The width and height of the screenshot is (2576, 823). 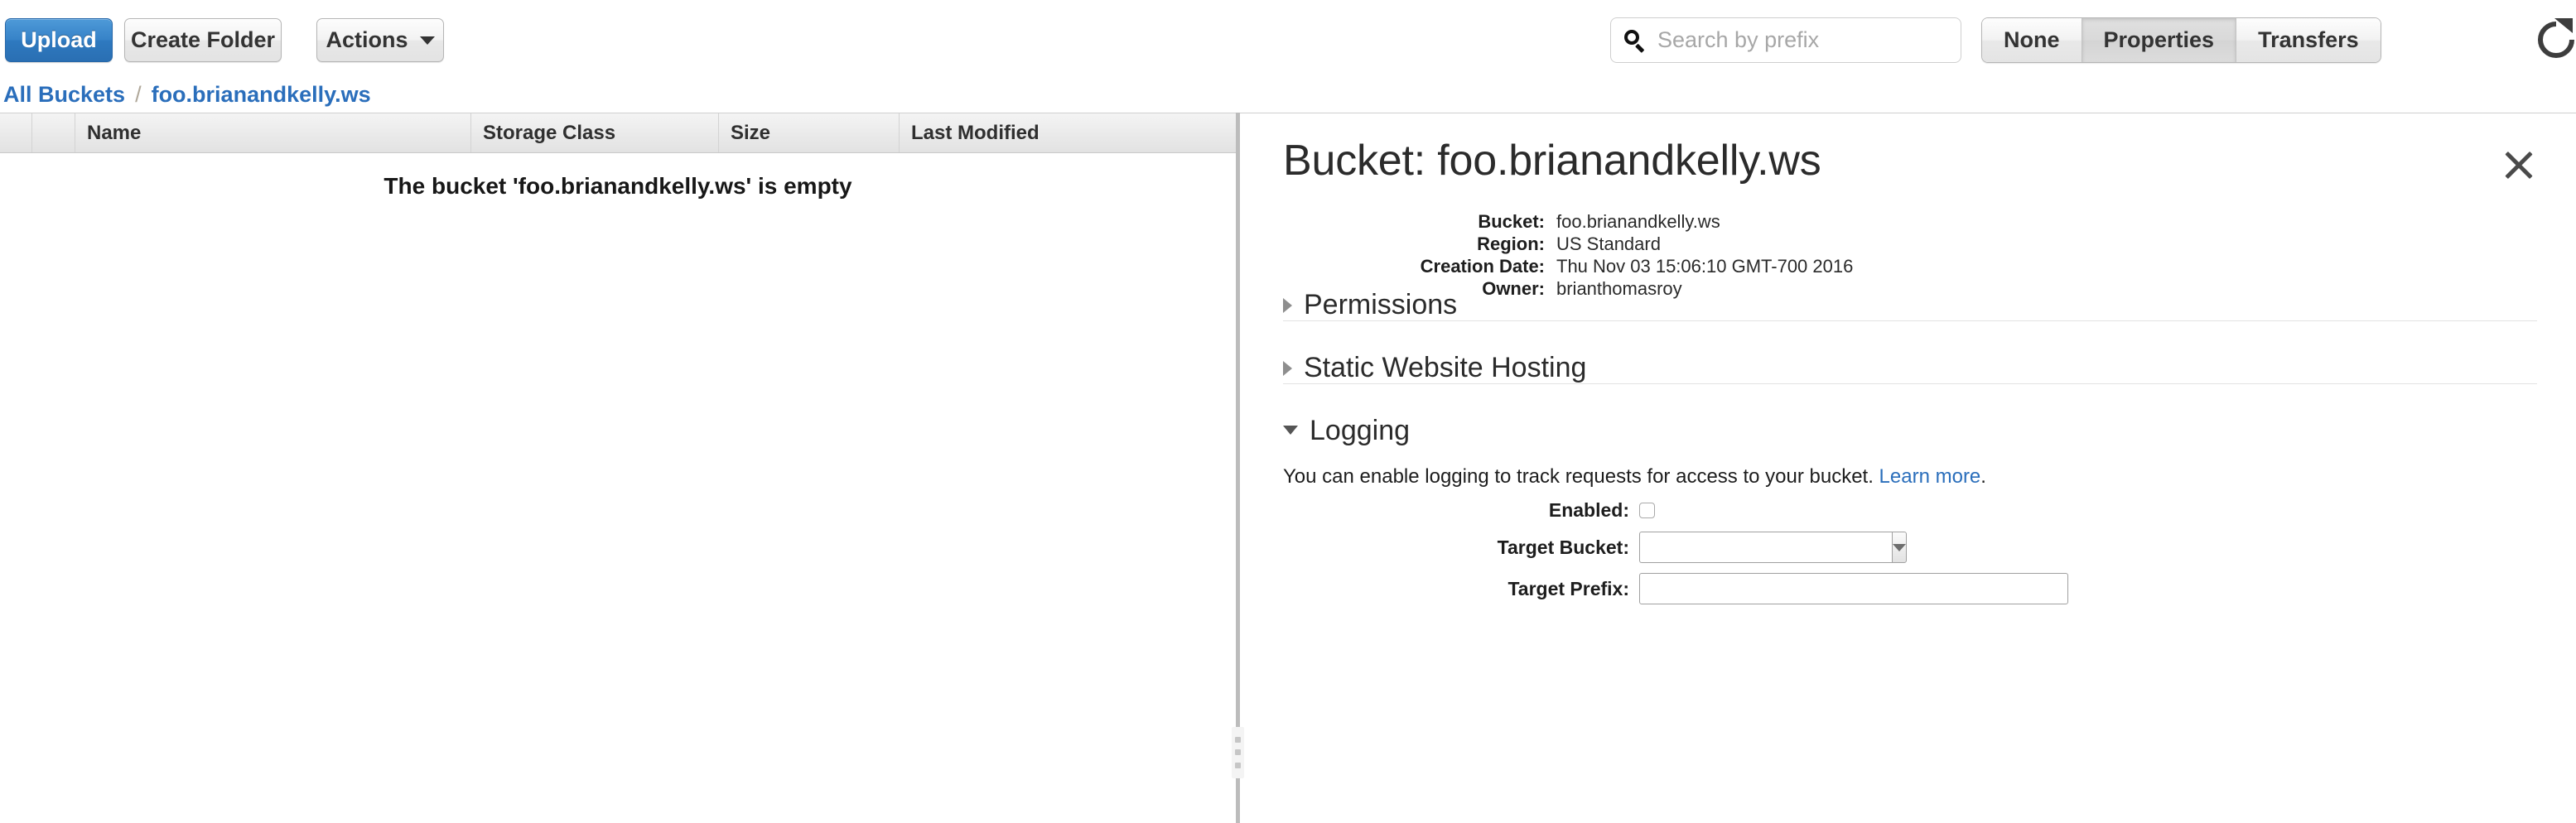 I want to click on column-header-select, so click(x=16, y=132).